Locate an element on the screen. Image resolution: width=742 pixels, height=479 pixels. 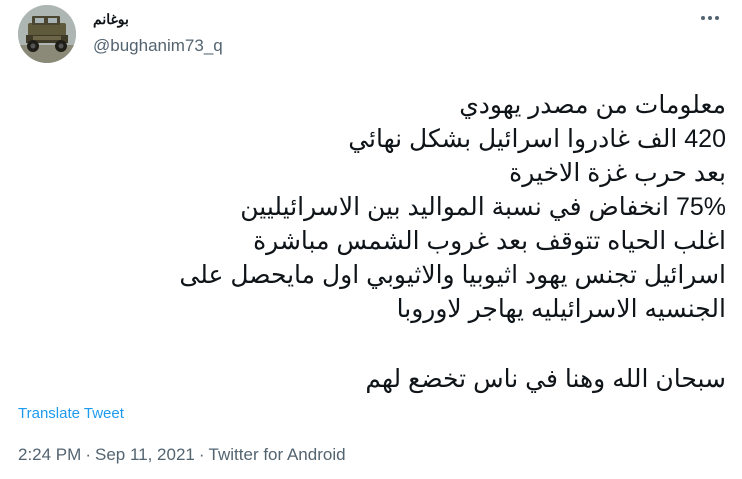
more-horizontal-icon is located at coordinates (710, 18).